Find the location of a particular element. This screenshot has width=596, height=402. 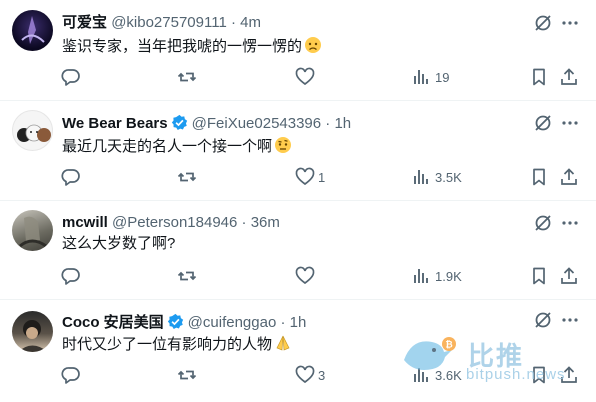

display-name: We Bear Bears is located at coordinates (115, 123).